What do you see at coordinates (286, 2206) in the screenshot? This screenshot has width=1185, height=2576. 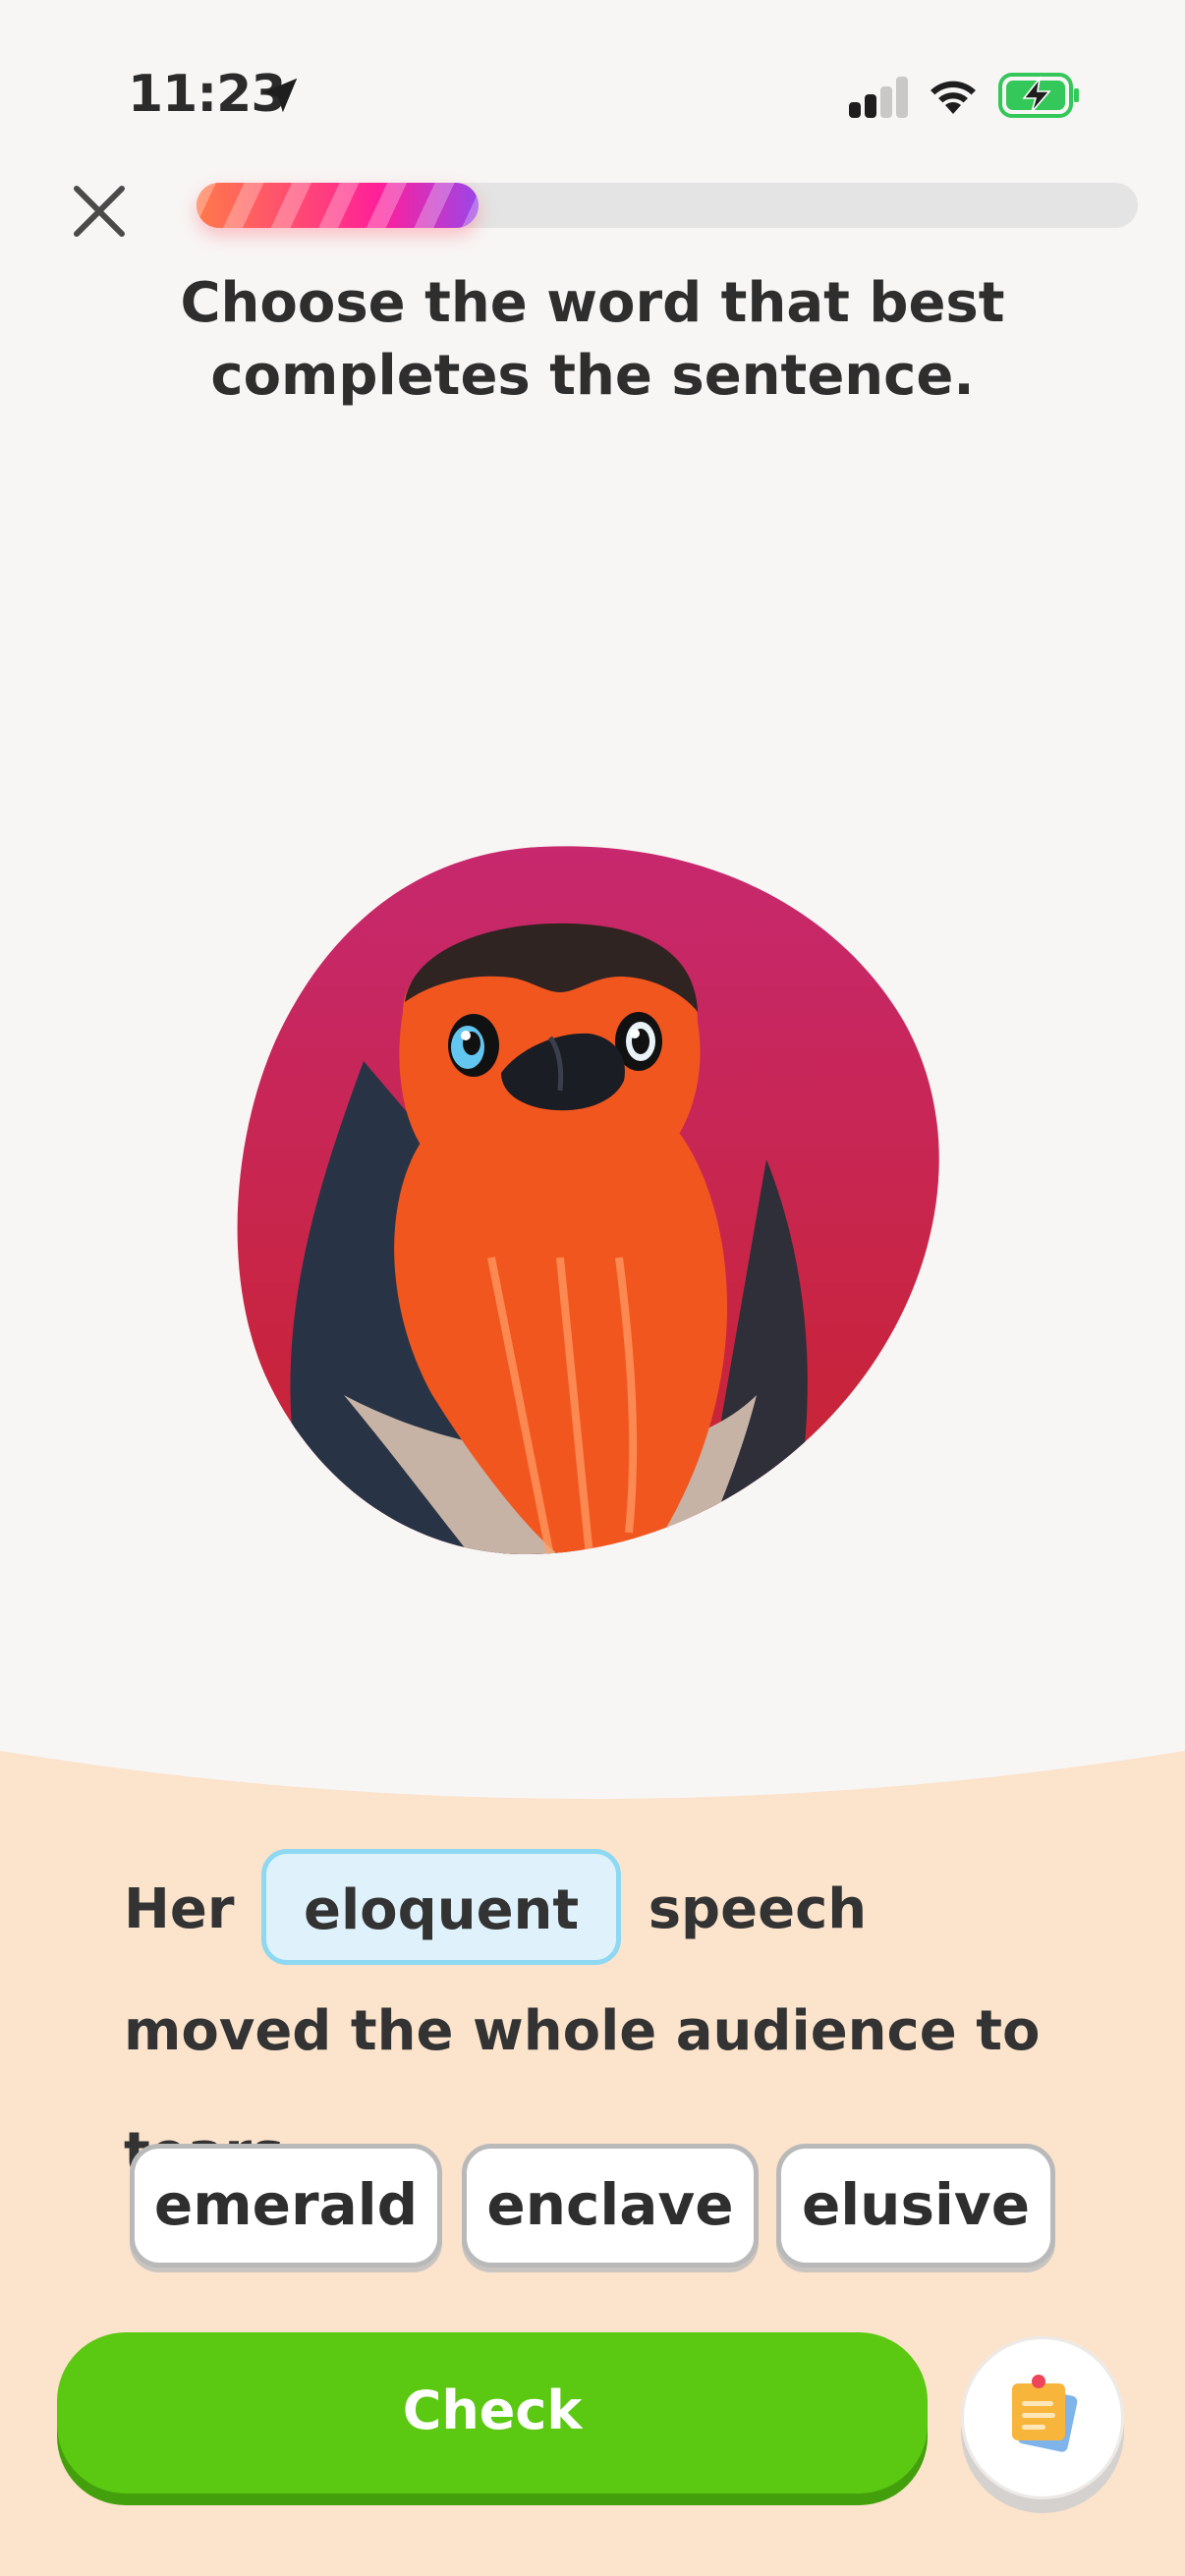 I see `choice-emerald: emerald` at bounding box center [286, 2206].